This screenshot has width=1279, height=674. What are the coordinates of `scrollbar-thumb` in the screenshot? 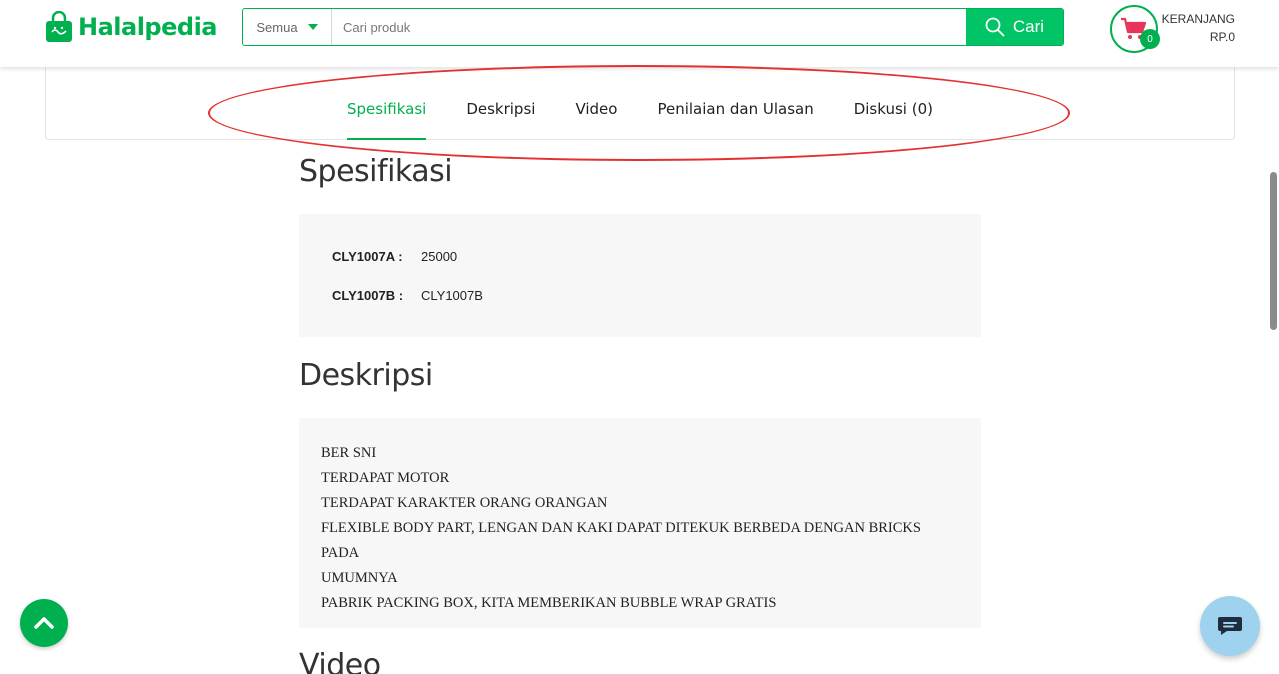 It's located at (1273, 251).